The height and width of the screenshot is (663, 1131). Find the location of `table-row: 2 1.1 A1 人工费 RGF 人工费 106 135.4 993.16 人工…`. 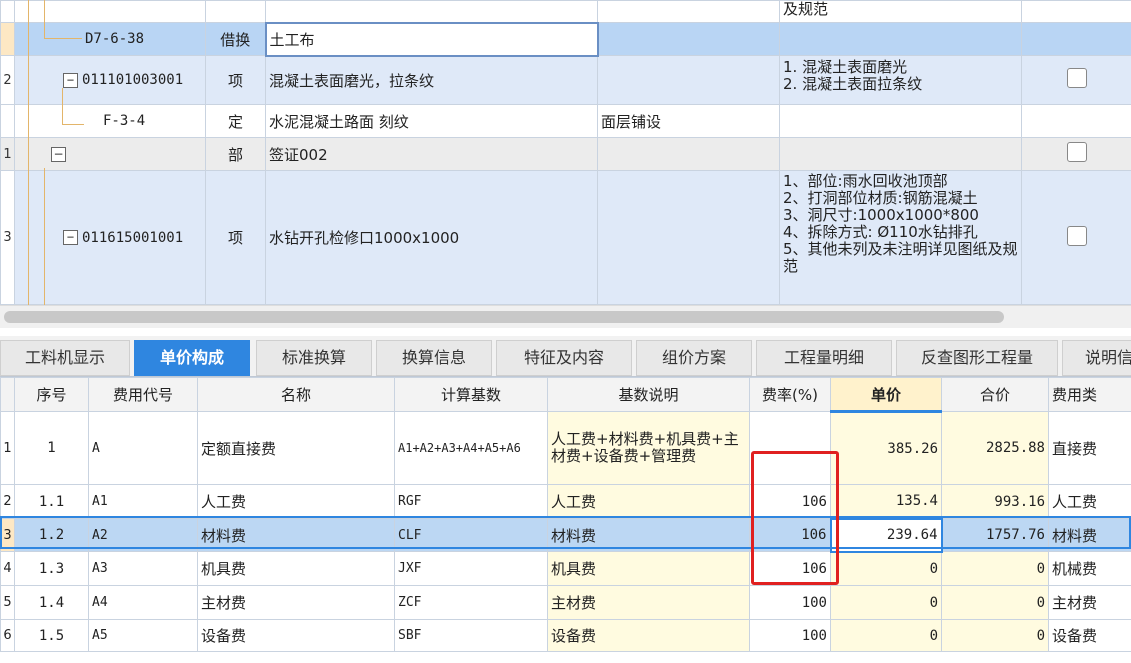

table-row: 2 1.1 A1 人工费 RGF 人工费 106 135.4 993.16 人工… is located at coordinates (565, 501).